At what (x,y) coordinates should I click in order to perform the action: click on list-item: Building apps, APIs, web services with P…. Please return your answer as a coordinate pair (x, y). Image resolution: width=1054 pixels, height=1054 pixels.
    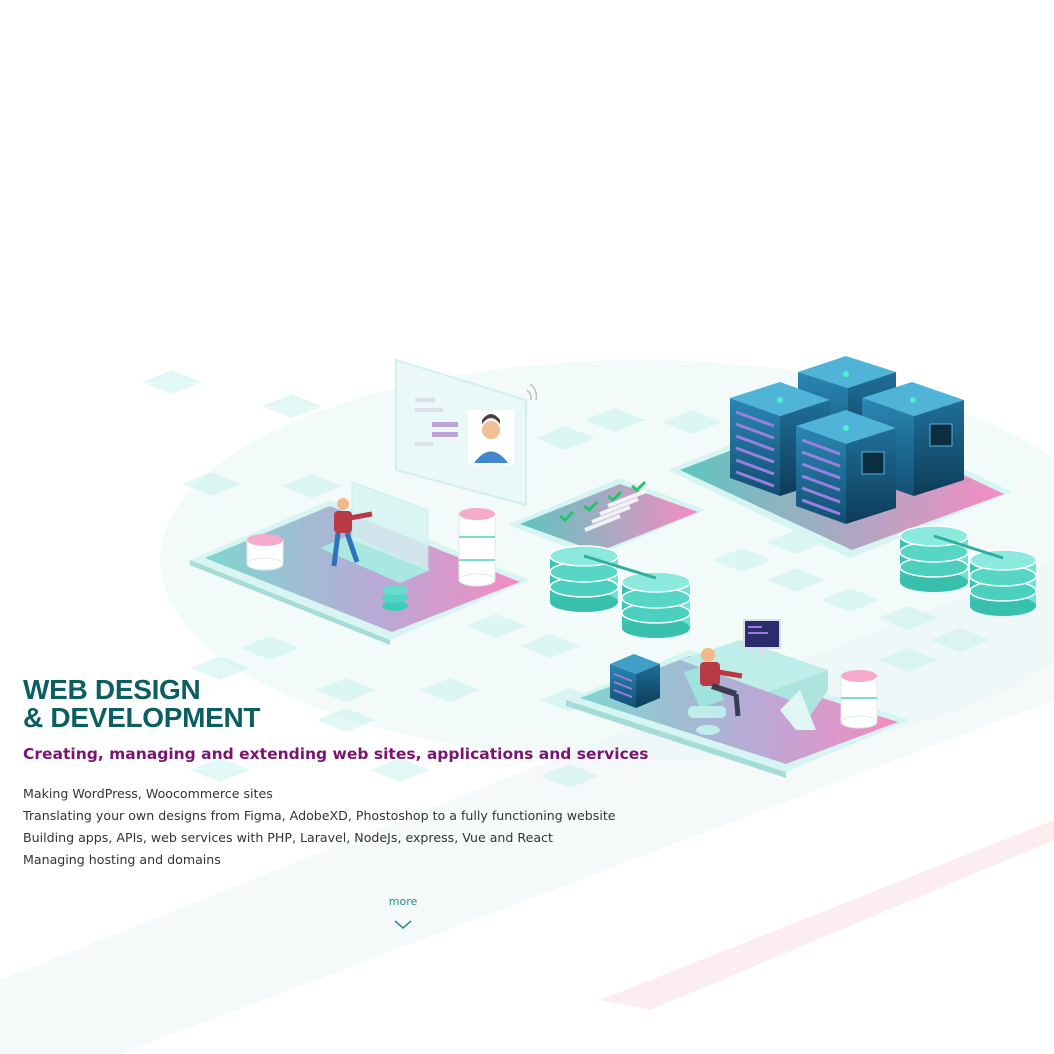
    Looking at the image, I should click on (288, 837).